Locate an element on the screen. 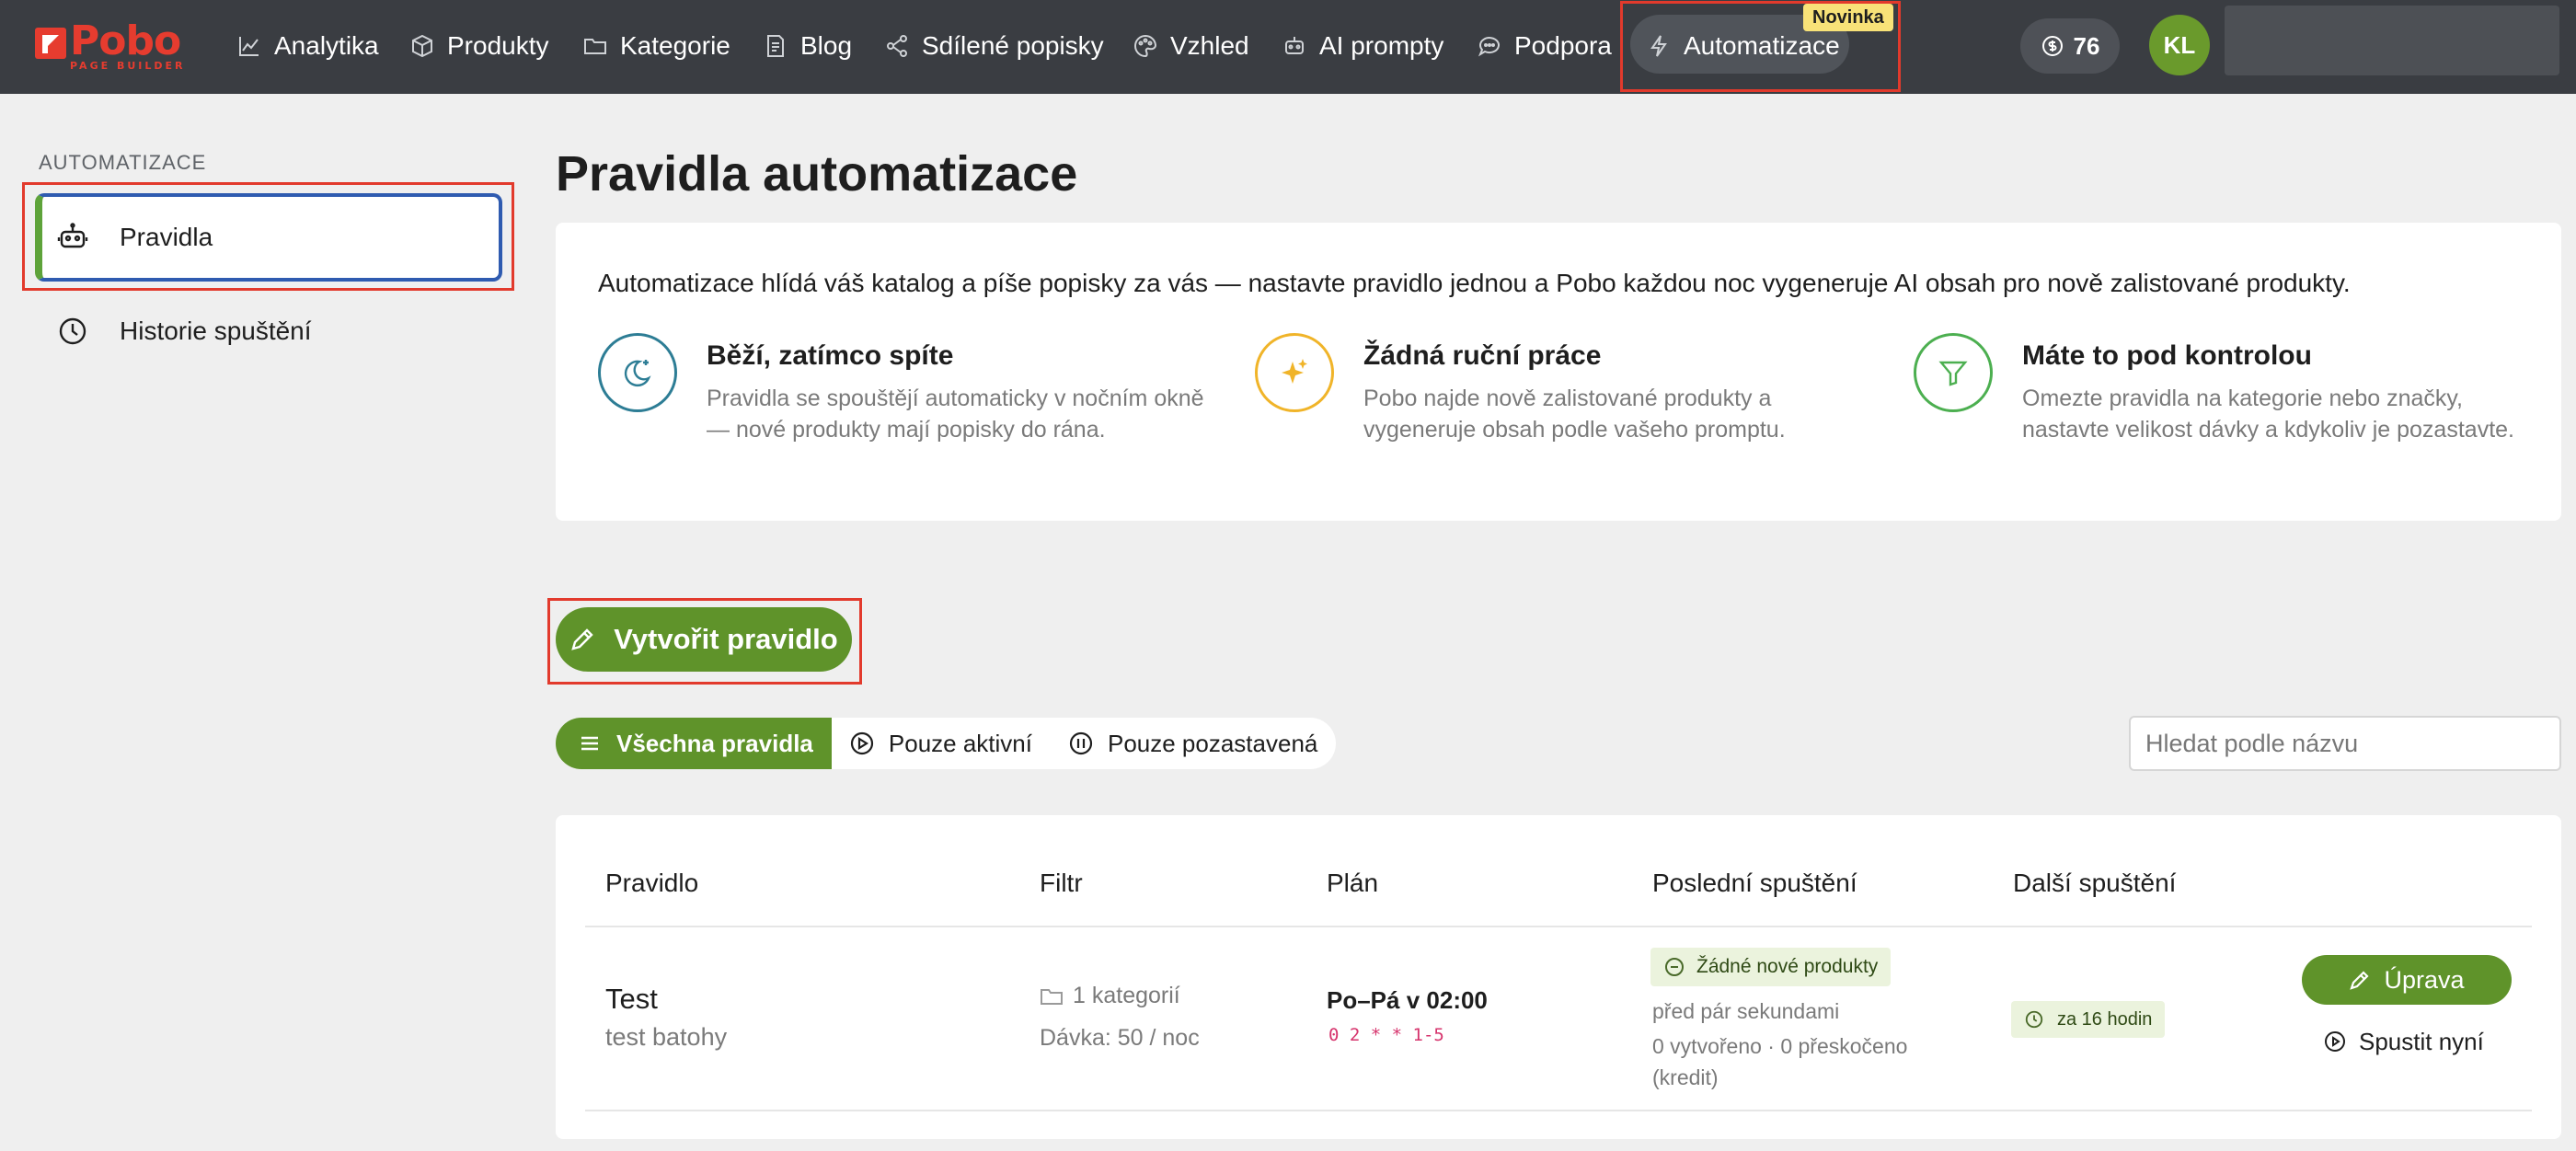  edit-rule-button: Úprava is located at coordinates (2407, 980).